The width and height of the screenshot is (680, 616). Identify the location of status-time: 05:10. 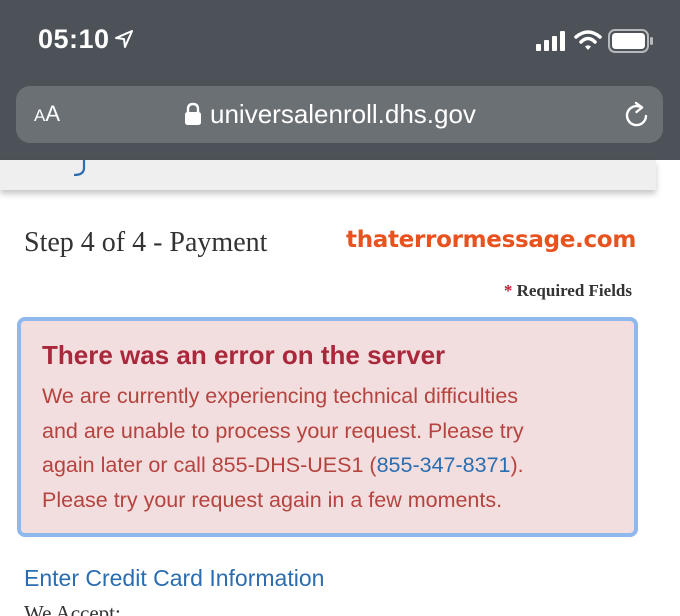
(74, 39).